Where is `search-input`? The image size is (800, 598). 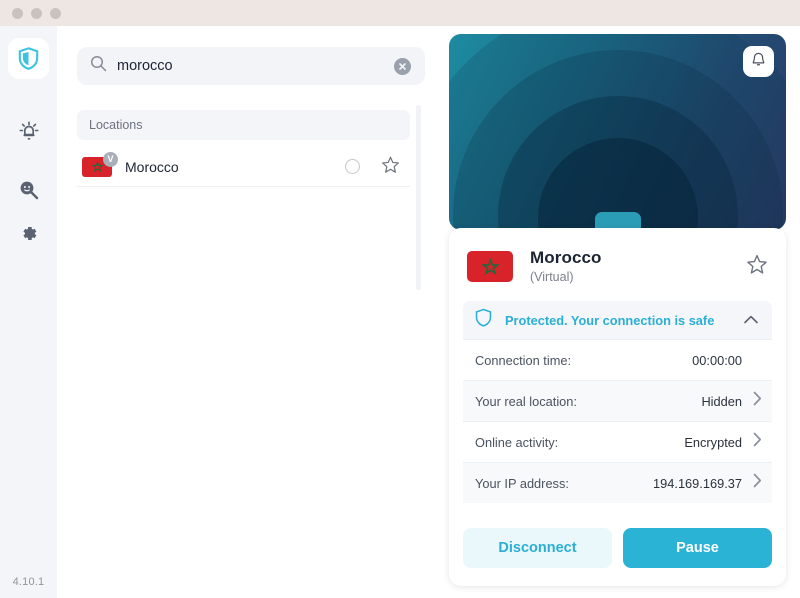
search-input is located at coordinates (255, 66).